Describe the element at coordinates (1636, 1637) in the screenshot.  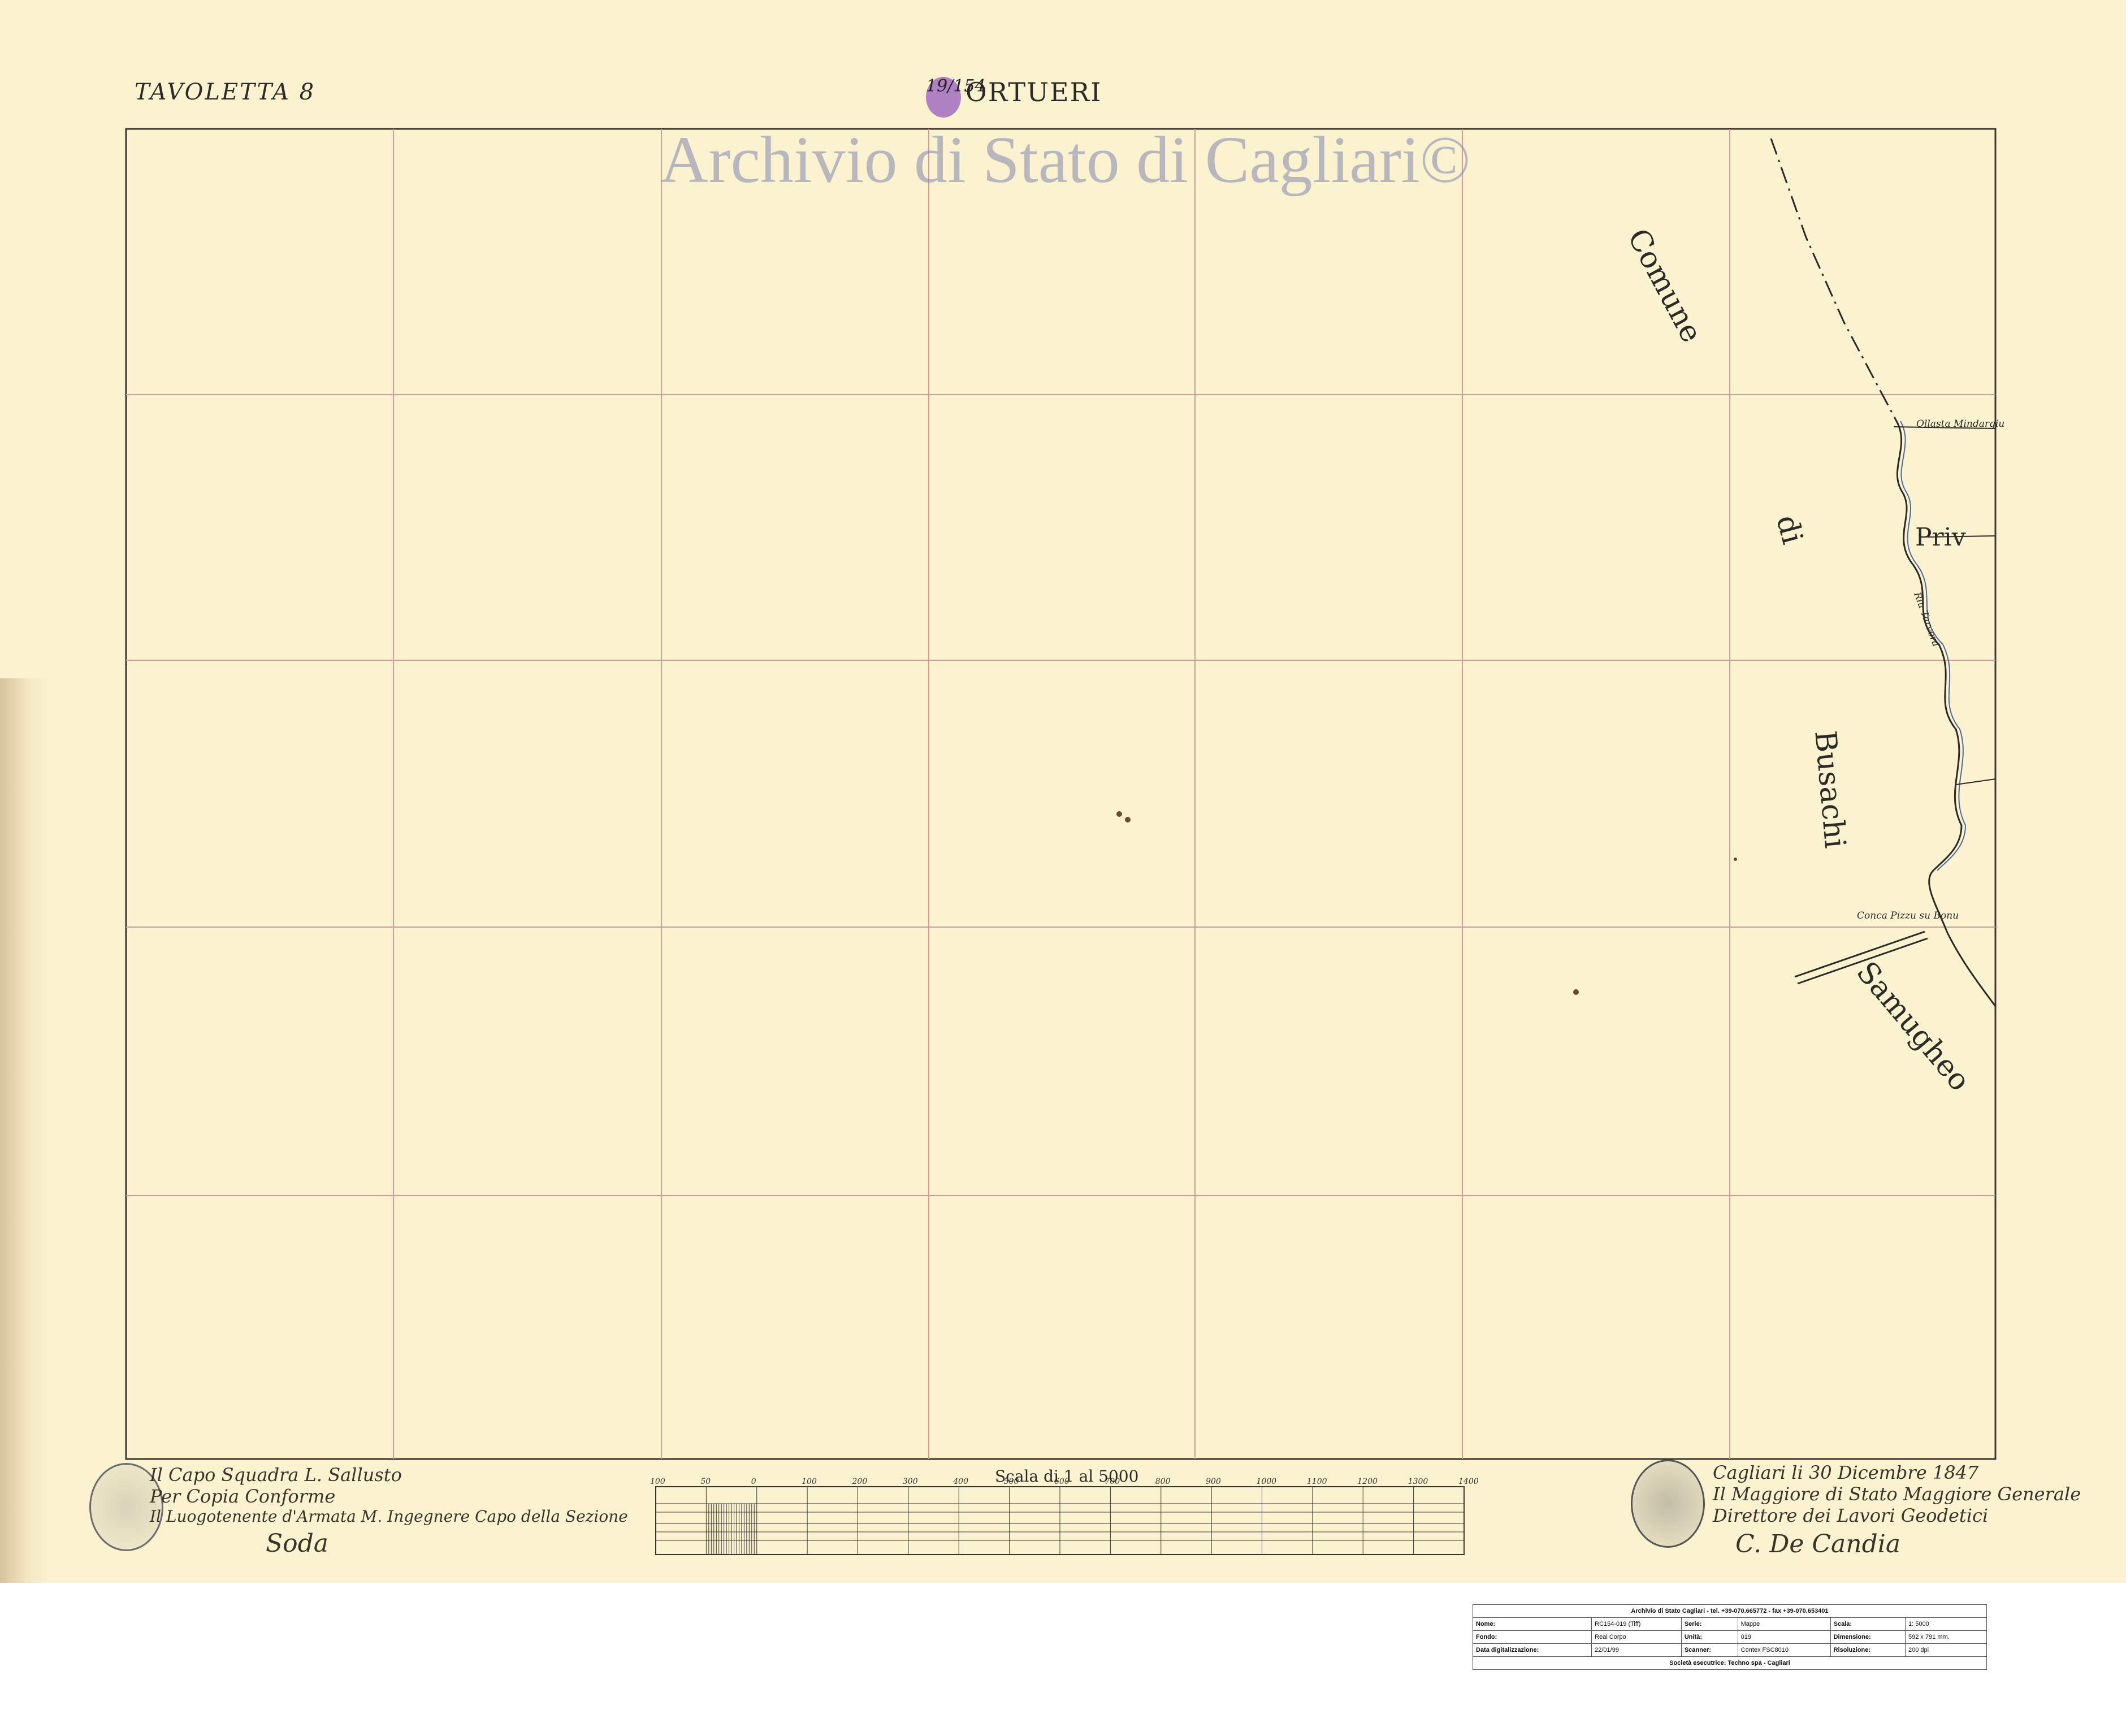
I see `info-value: Real Corpo` at that location.